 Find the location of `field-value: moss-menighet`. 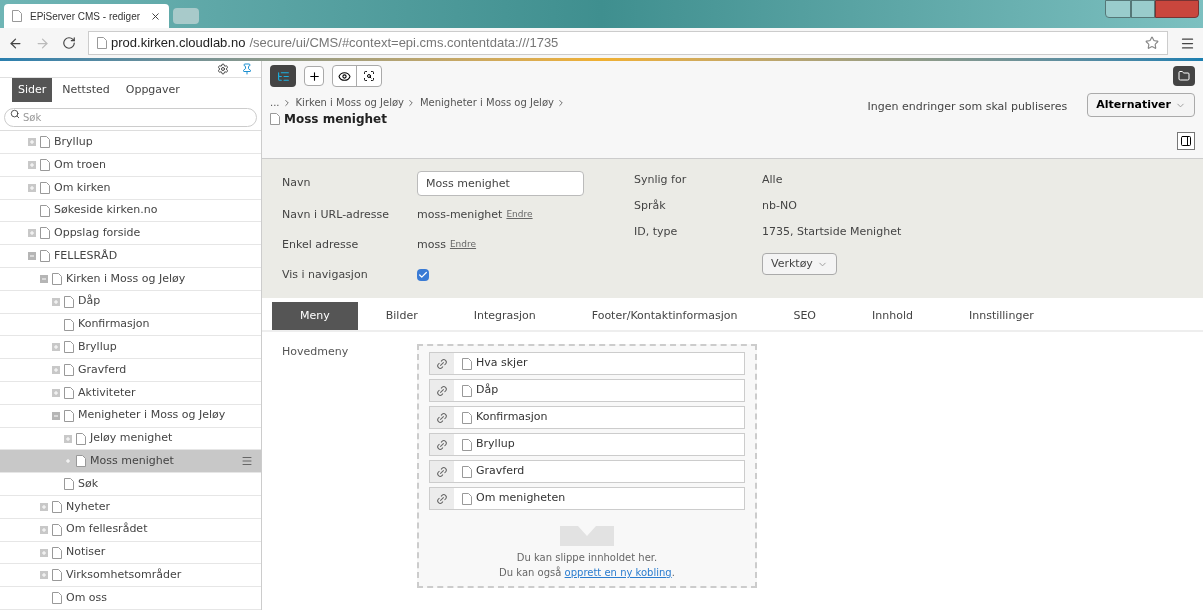

field-value: moss-menighet is located at coordinates (460, 214).